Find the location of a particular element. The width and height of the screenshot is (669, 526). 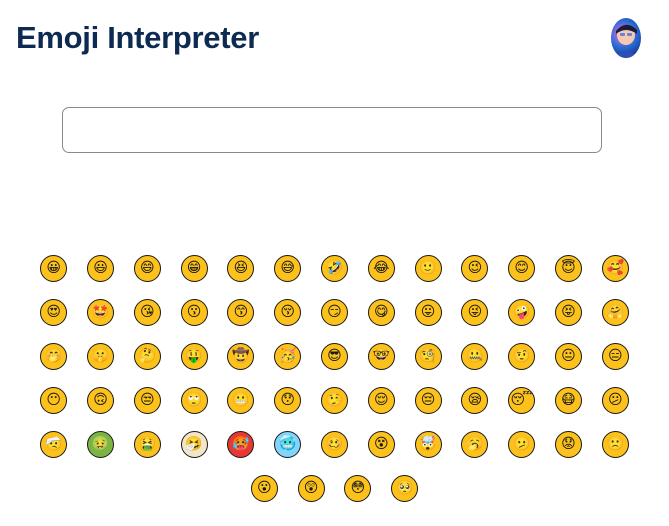

emoji-button: 🥺 is located at coordinates (404, 488).